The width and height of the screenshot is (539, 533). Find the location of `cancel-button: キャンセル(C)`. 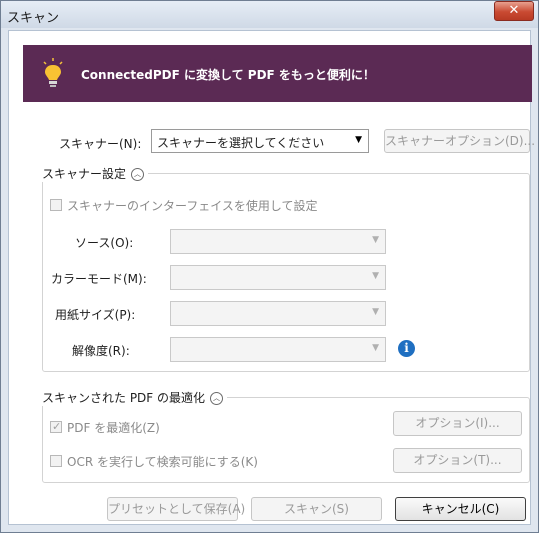

cancel-button: キャンセル(C) is located at coordinates (460, 509).